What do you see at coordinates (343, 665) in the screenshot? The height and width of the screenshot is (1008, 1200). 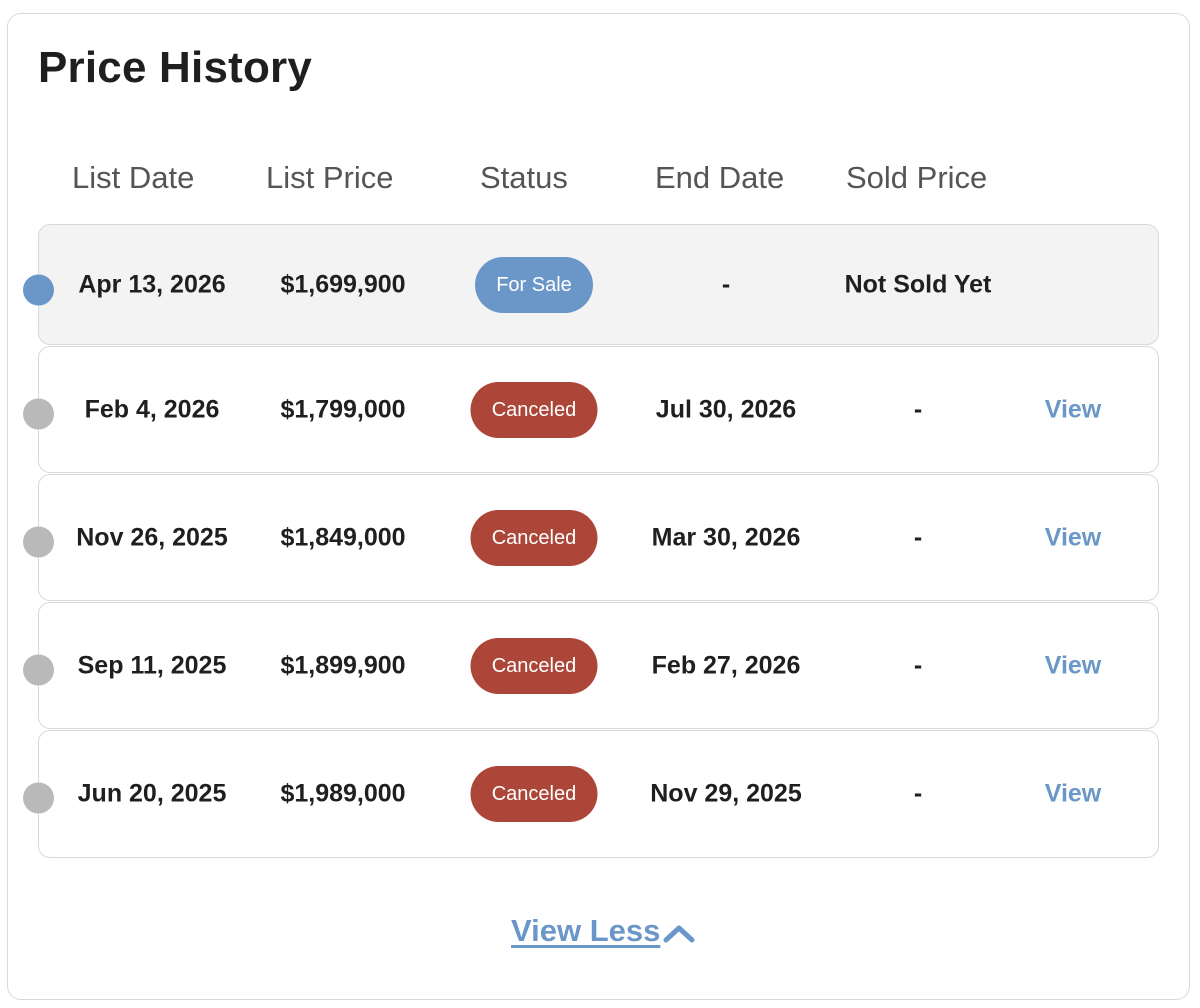 I see `list-price: $1,899,900` at bounding box center [343, 665].